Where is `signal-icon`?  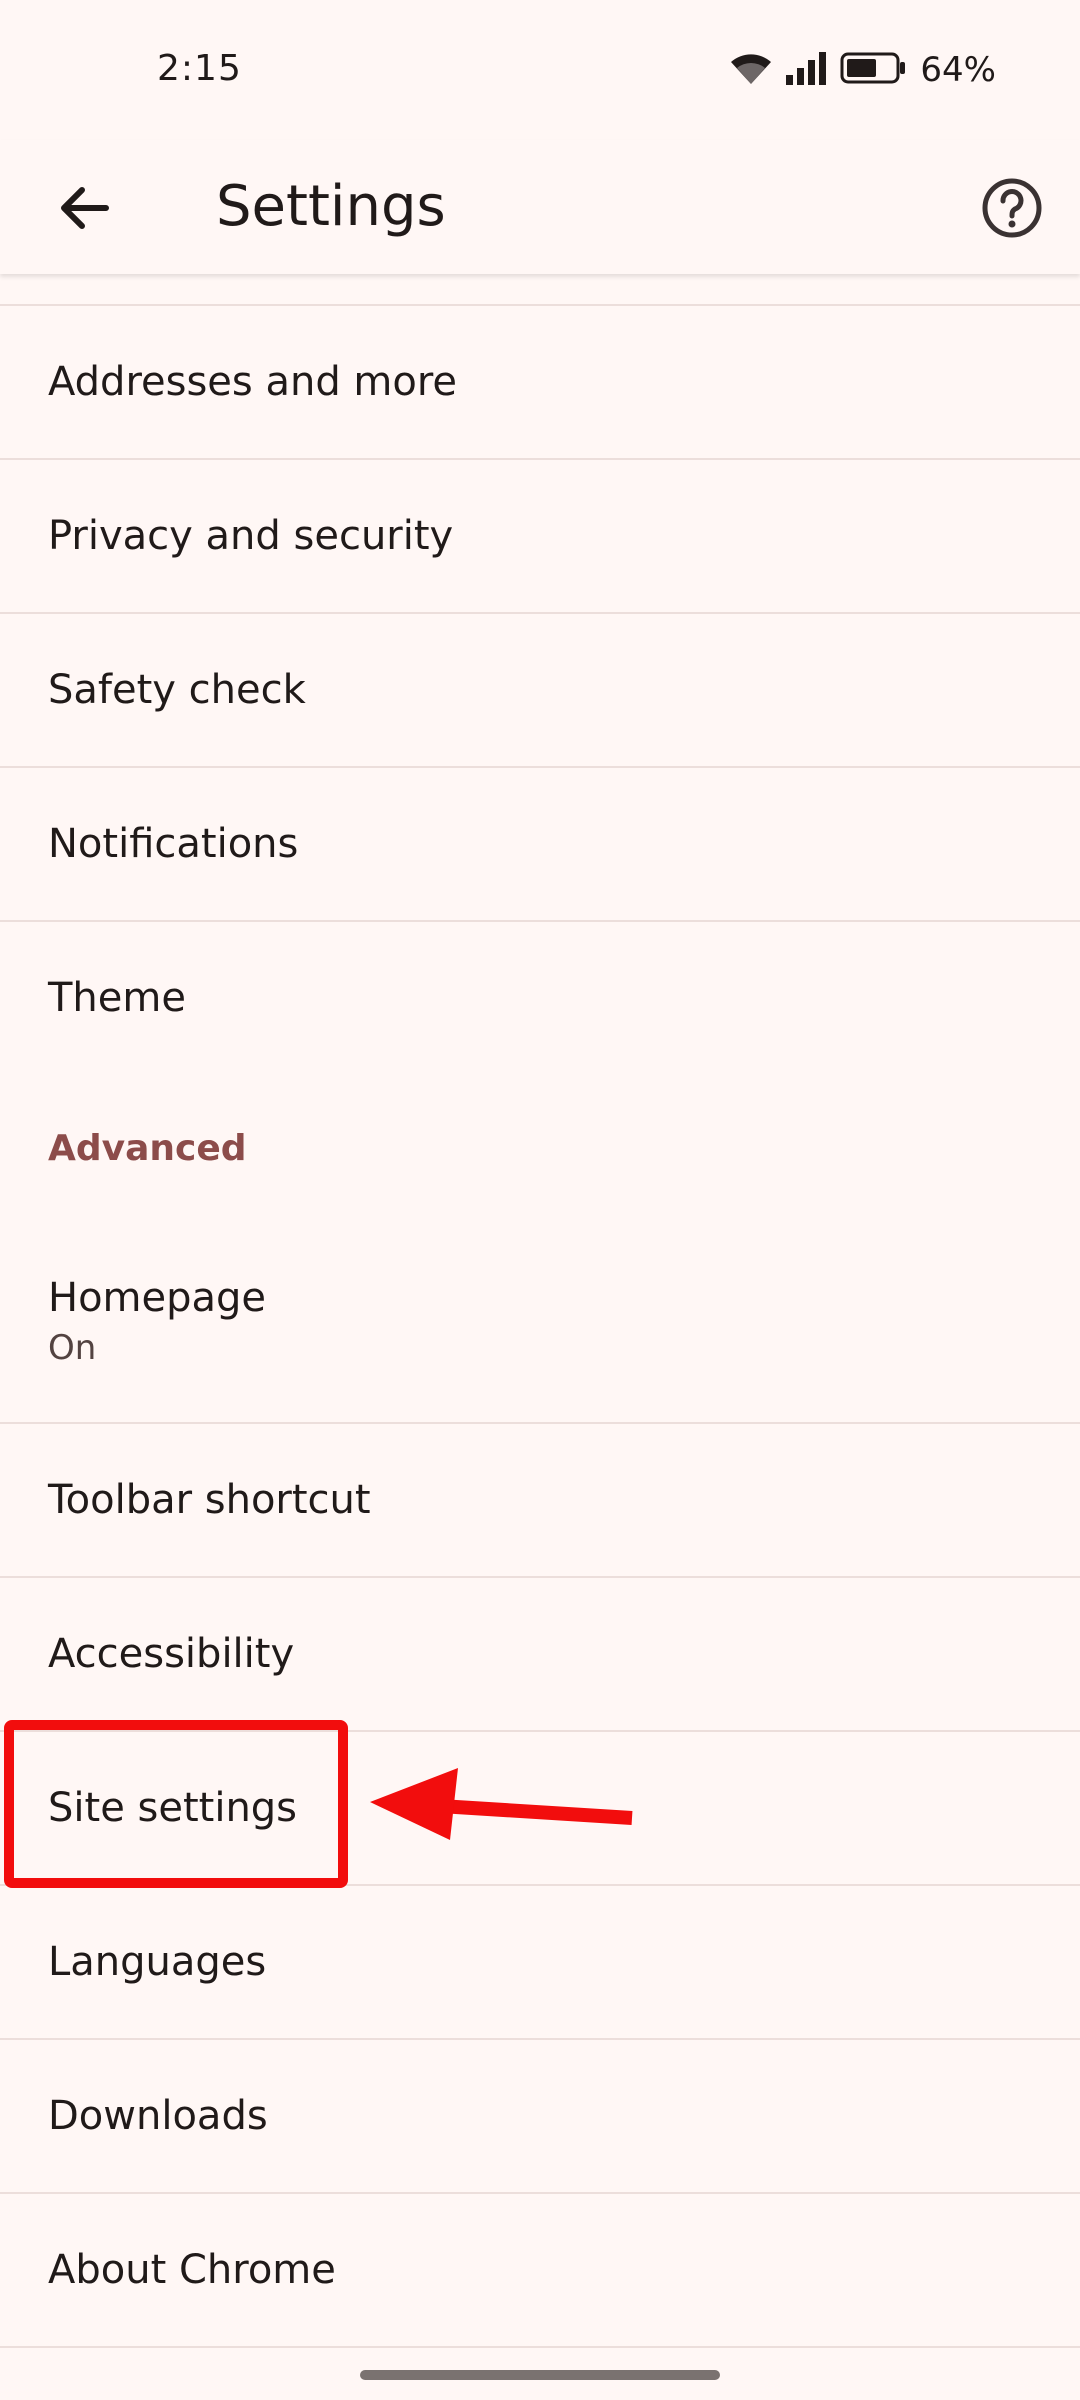
signal-icon is located at coordinates (807, 70).